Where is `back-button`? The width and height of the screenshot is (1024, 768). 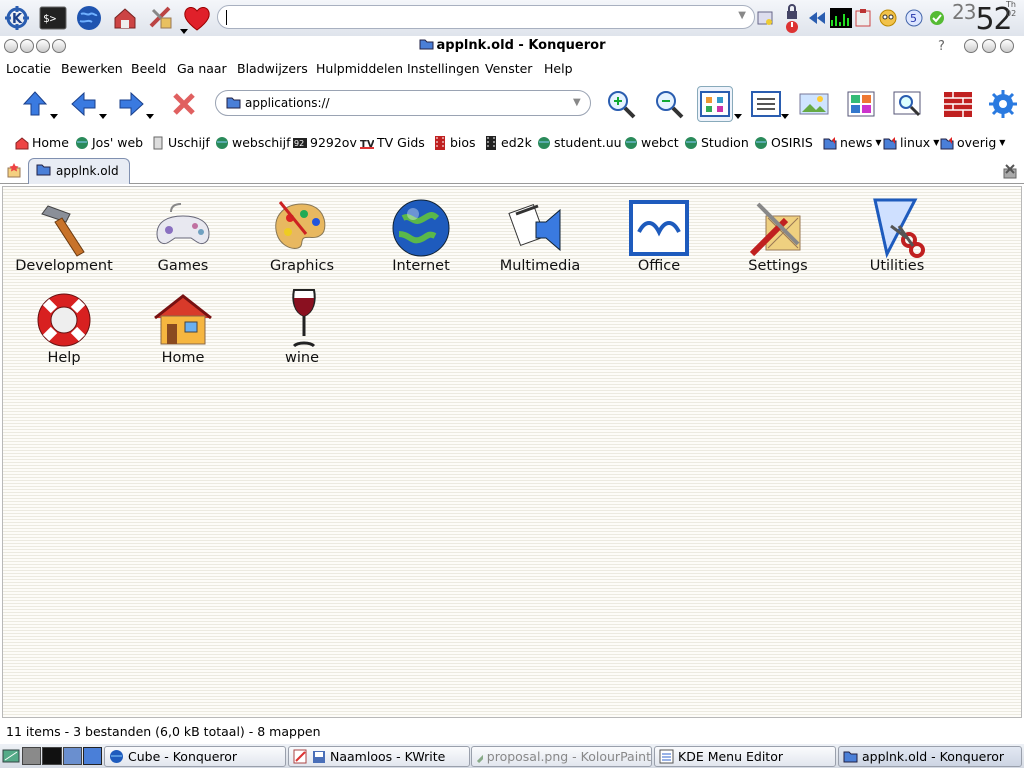 back-button is located at coordinates (84, 104).